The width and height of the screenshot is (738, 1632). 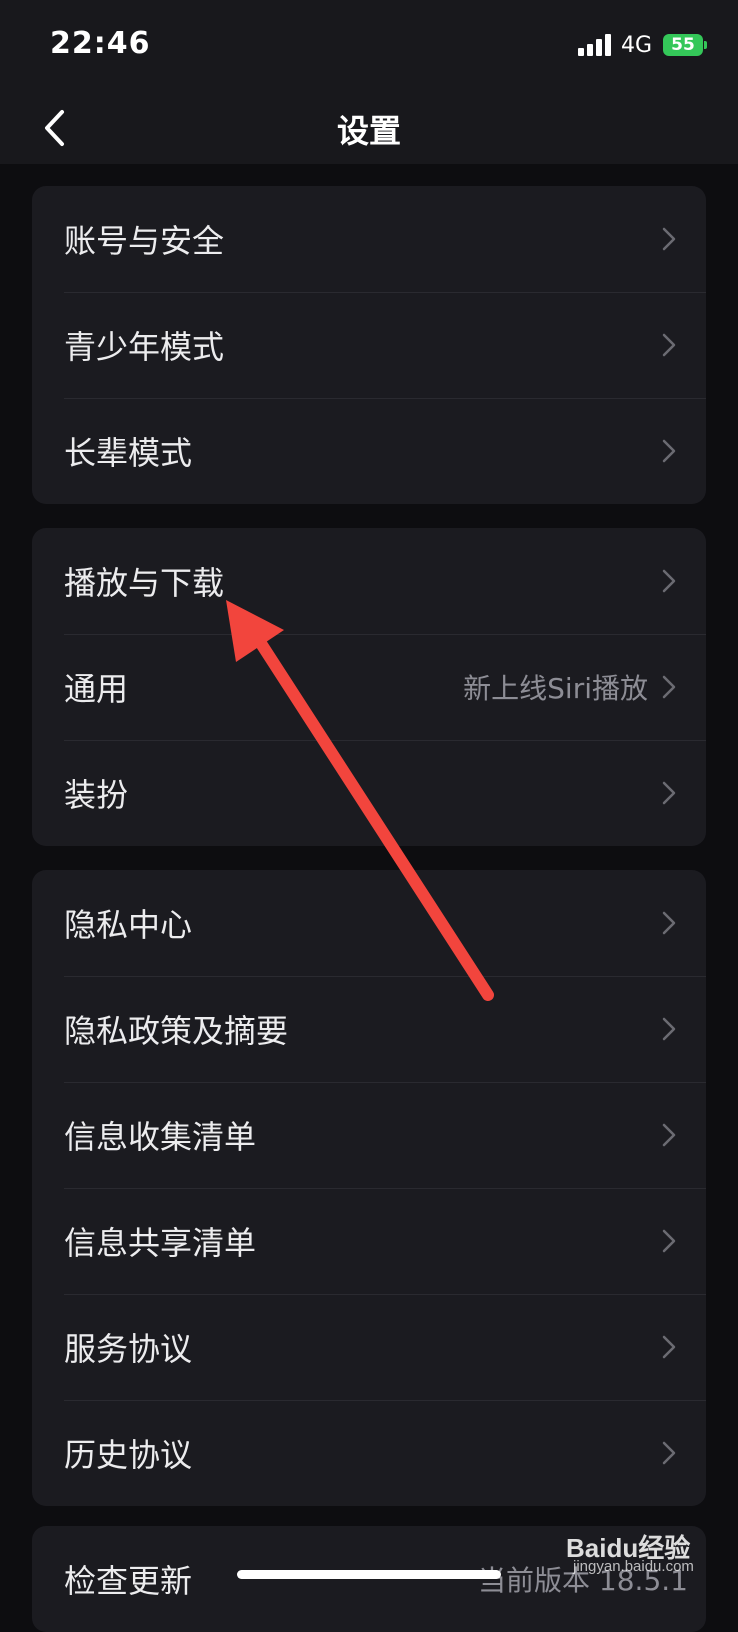 I want to click on battery-cap, so click(x=705, y=45).